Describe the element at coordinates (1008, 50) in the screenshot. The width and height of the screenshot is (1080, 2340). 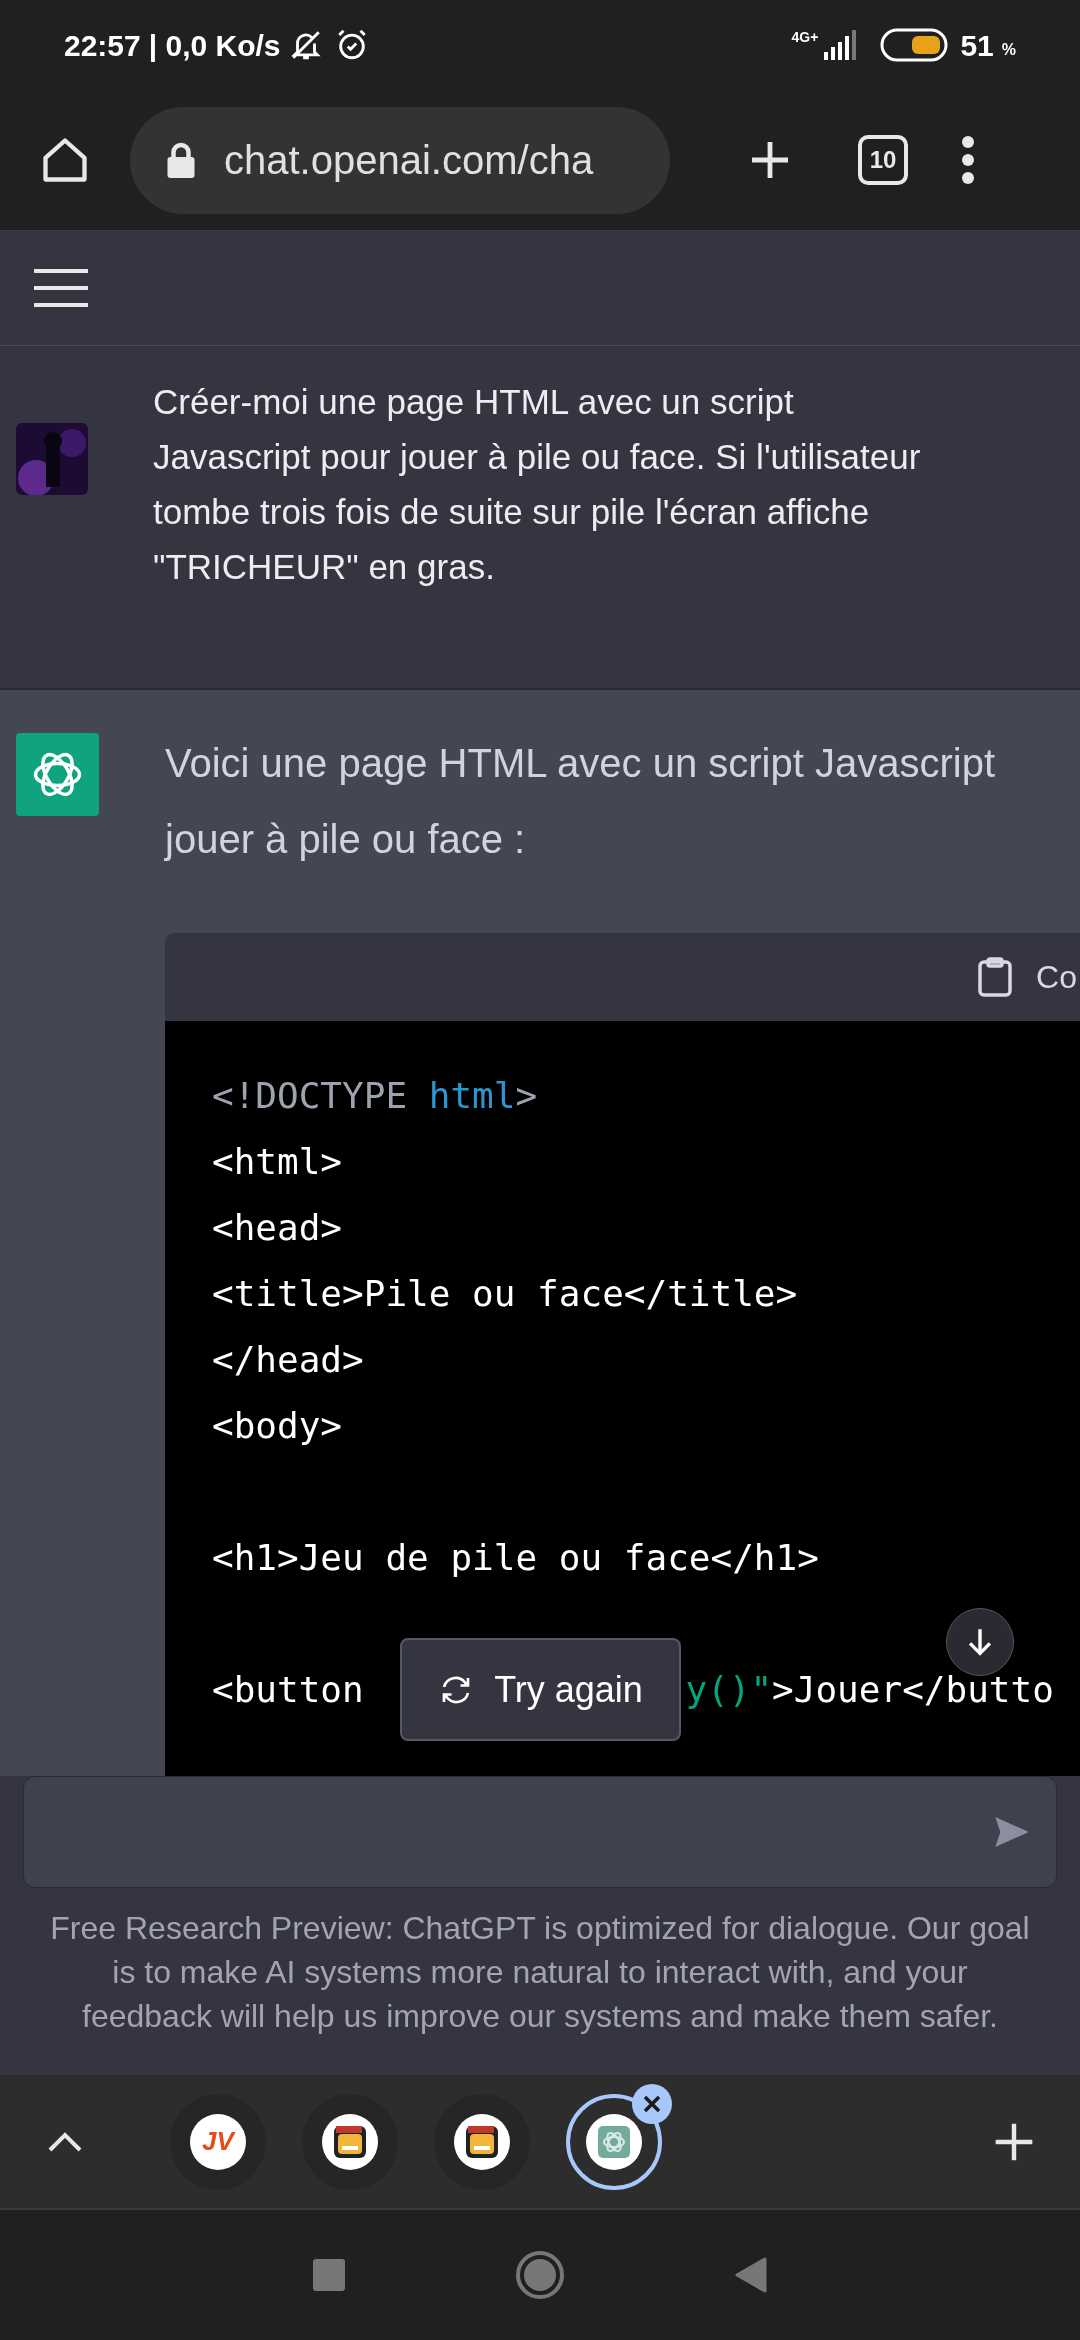
I see `percent-sign: %` at that location.